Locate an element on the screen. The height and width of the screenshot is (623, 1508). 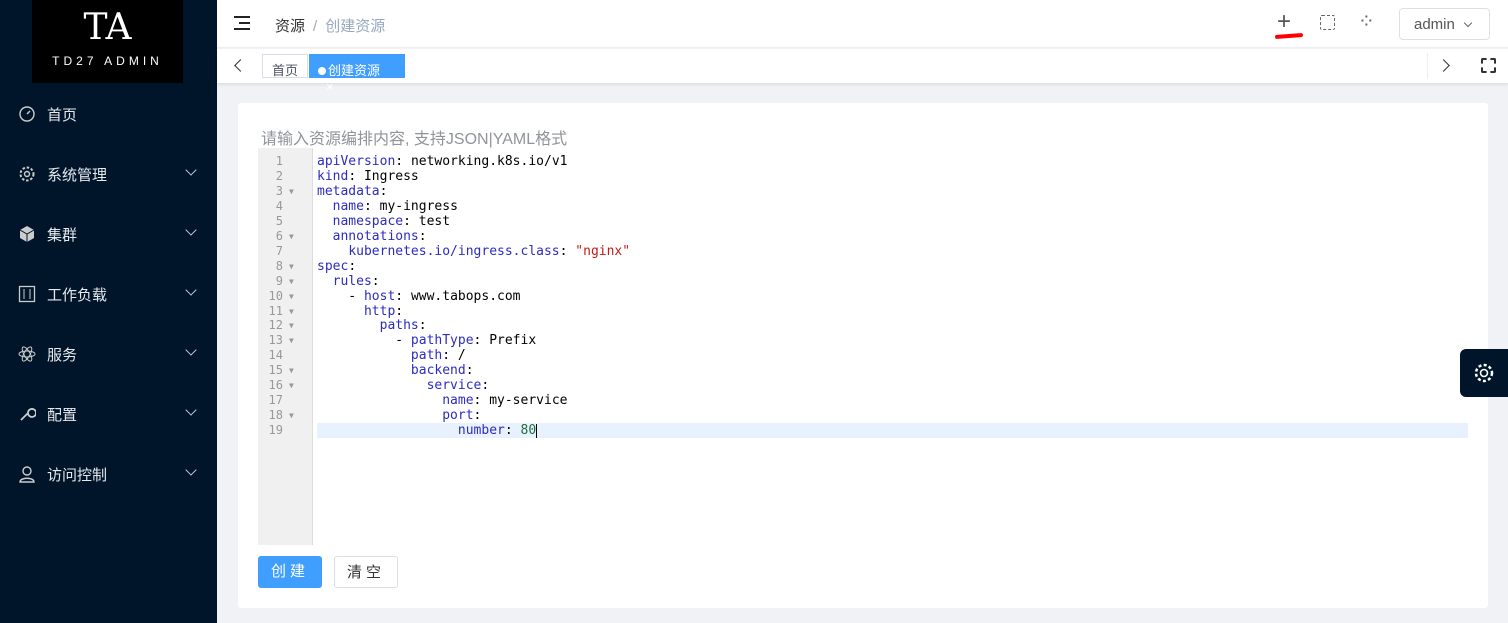
sidebar-item: 系统管理 is located at coordinates (108, 174).